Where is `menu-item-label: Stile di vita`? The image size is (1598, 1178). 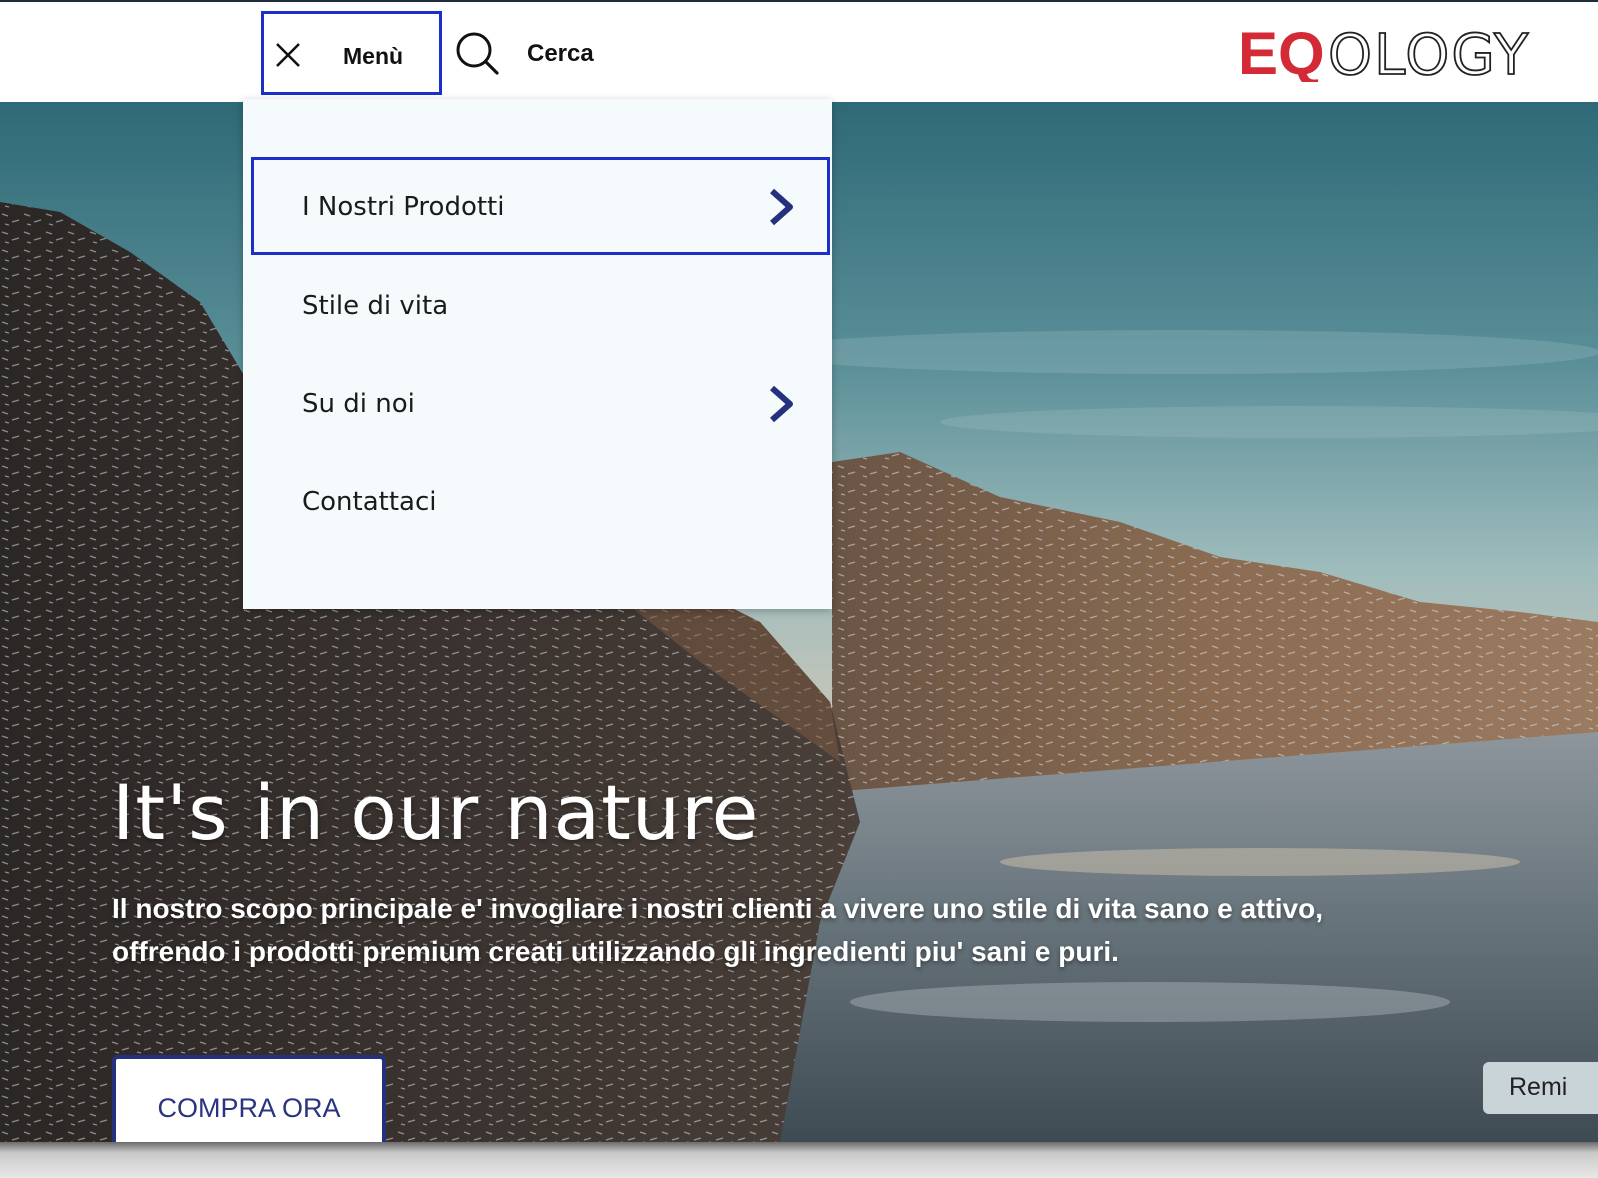
menu-item-label: Stile di vita is located at coordinates (375, 306).